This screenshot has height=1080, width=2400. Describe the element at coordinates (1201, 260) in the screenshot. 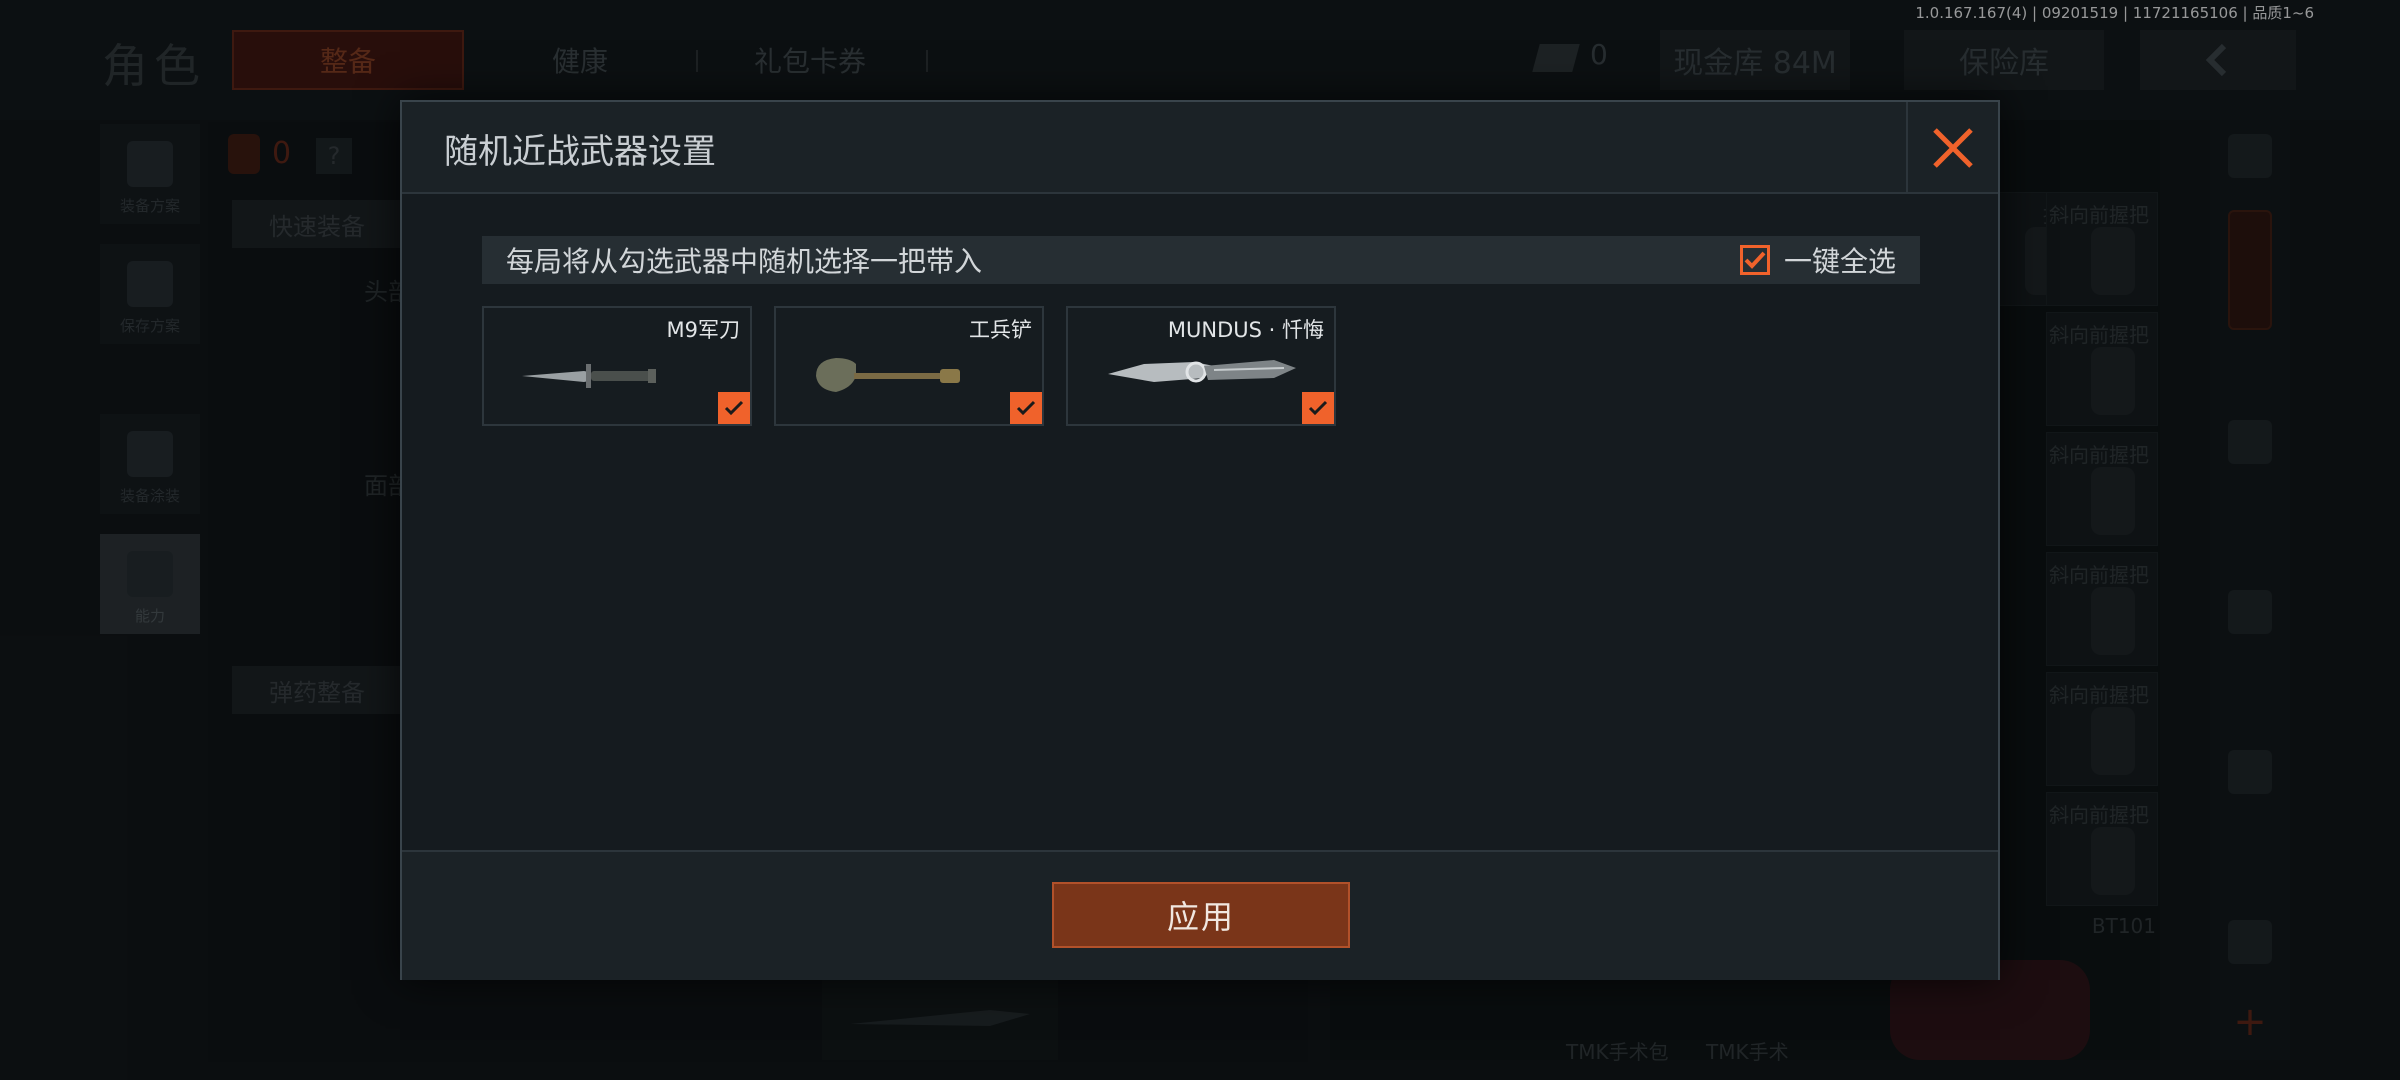

I see `instruction-bar: 每局将从勾选武器中随机选择一把带入 一键全选` at that location.